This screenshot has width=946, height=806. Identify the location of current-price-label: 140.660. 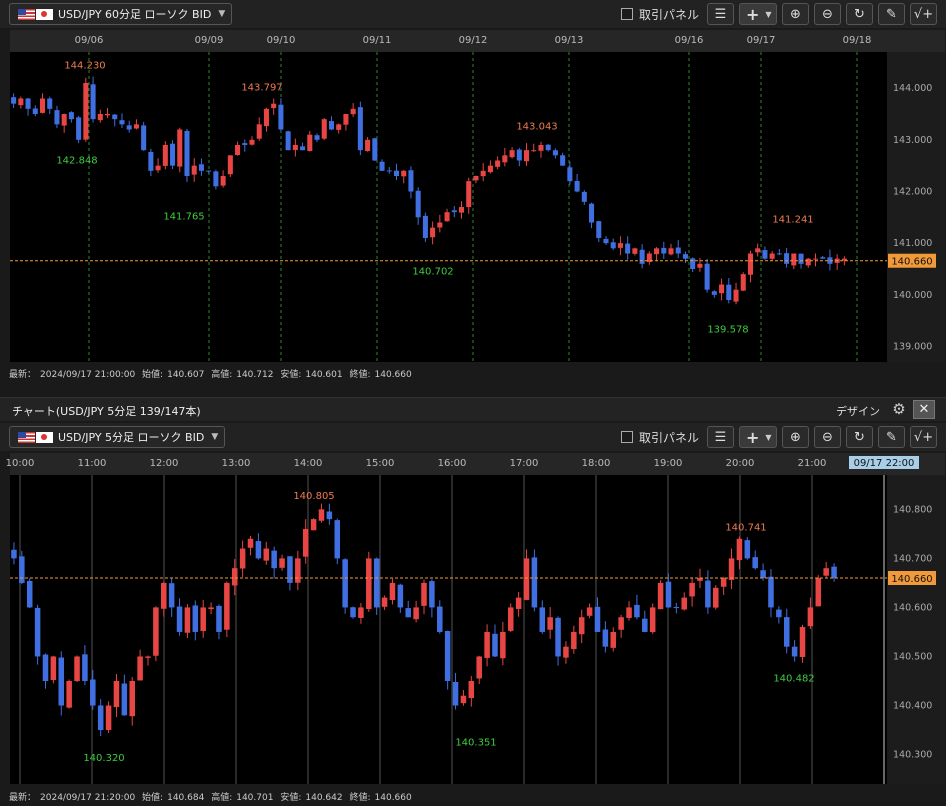
(911, 579).